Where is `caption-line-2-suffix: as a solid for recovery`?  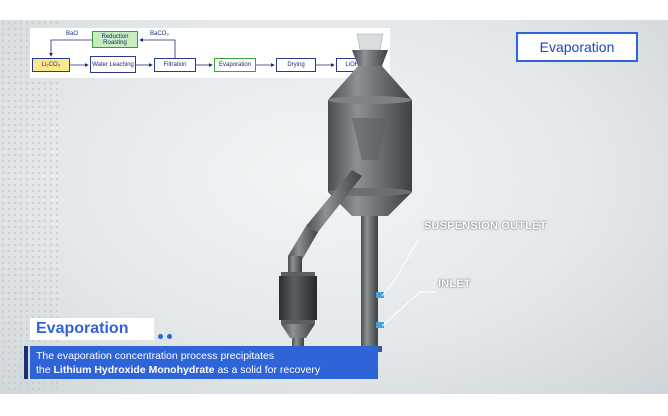
caption-line-2-suffix: as a solid for recovery is located at coordinates (267, 370).